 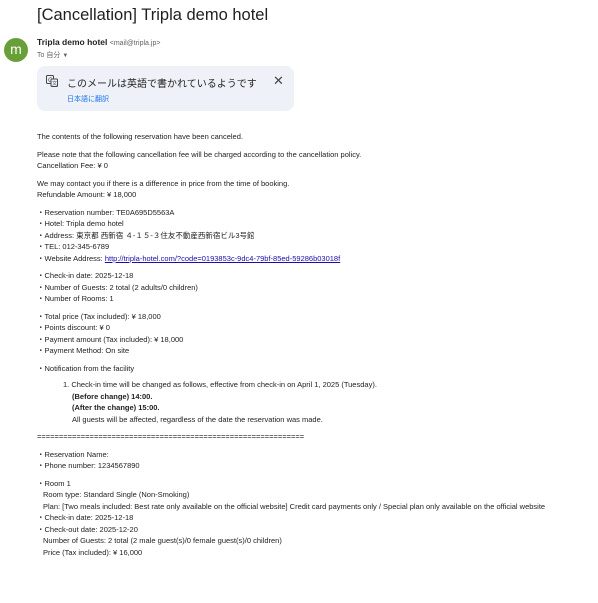 I want to click on hotel-address: ・Address: 東京都 西新宿 ４-１５-３住友不動産西新宿ビル3号館, so click(x=146, y=235).